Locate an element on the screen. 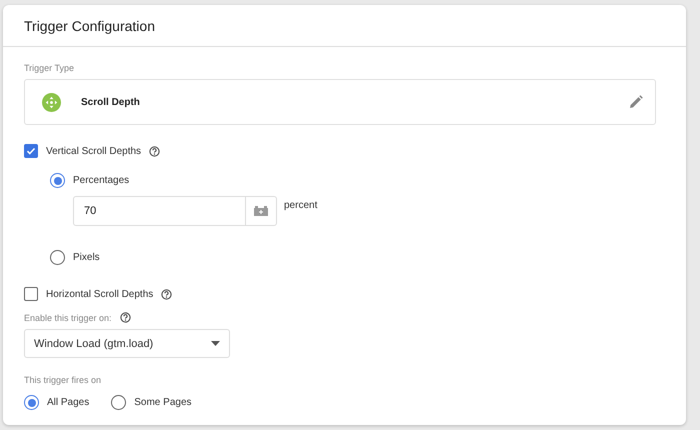 The image size is (700, 430). number-input-field: 70 is located at coordinates (175, 211).